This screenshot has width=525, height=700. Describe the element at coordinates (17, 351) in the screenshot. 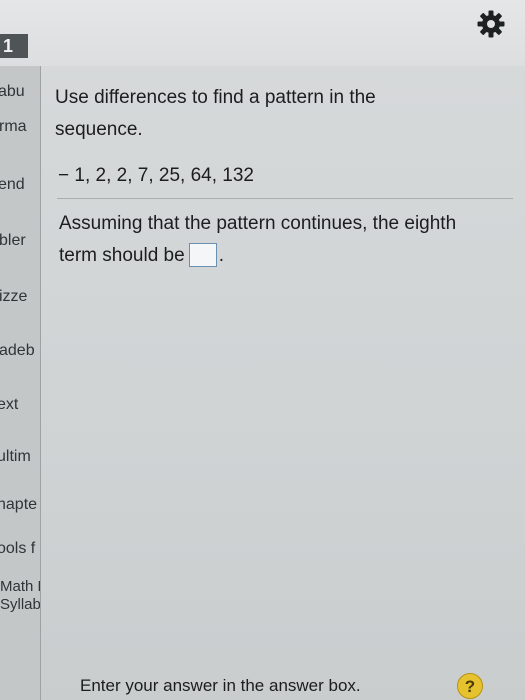

I see `sidebar-item: adeb` at that location.